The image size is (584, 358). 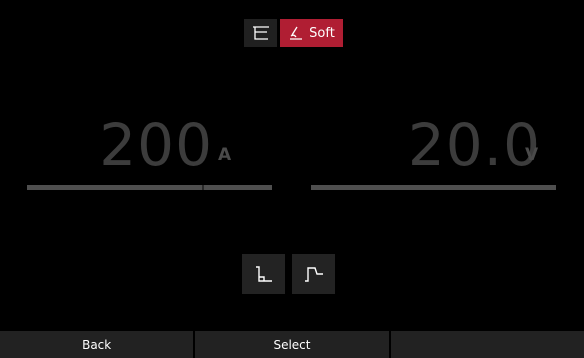 I want to click on mode-selector: Soft, so click(x=293, y=33).